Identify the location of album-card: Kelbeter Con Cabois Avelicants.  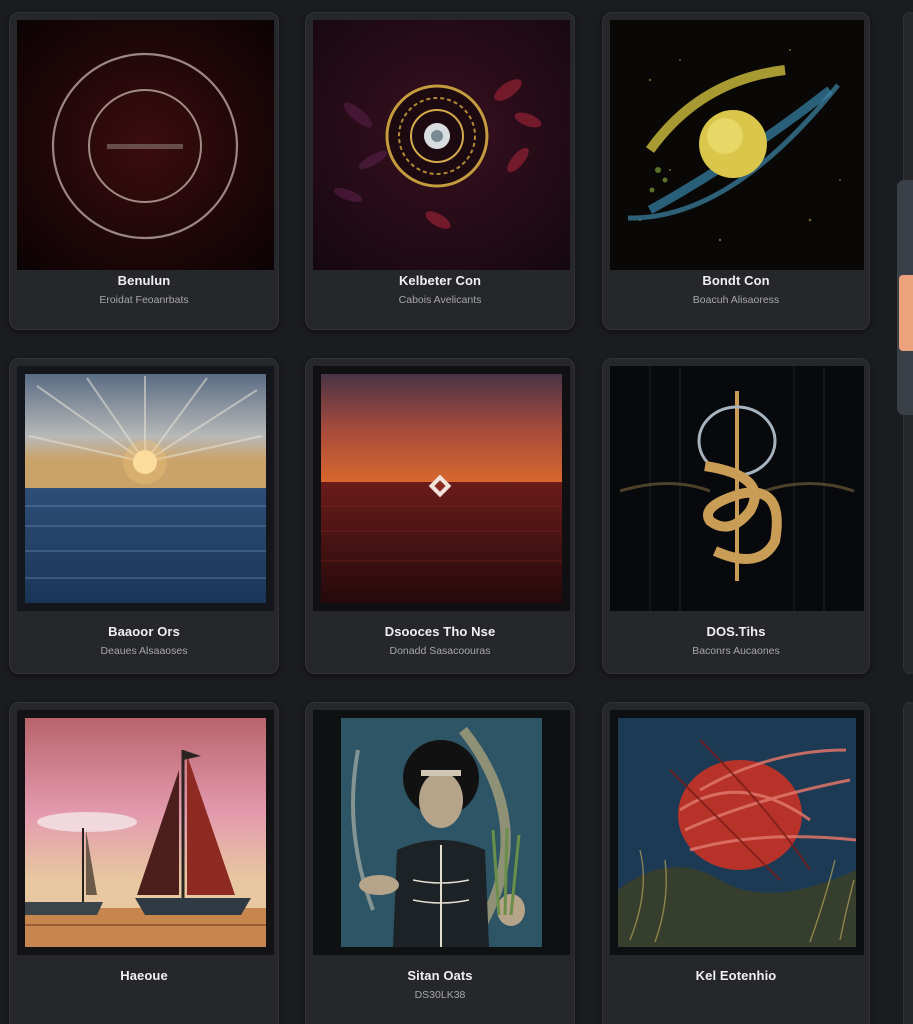
(440, 171).